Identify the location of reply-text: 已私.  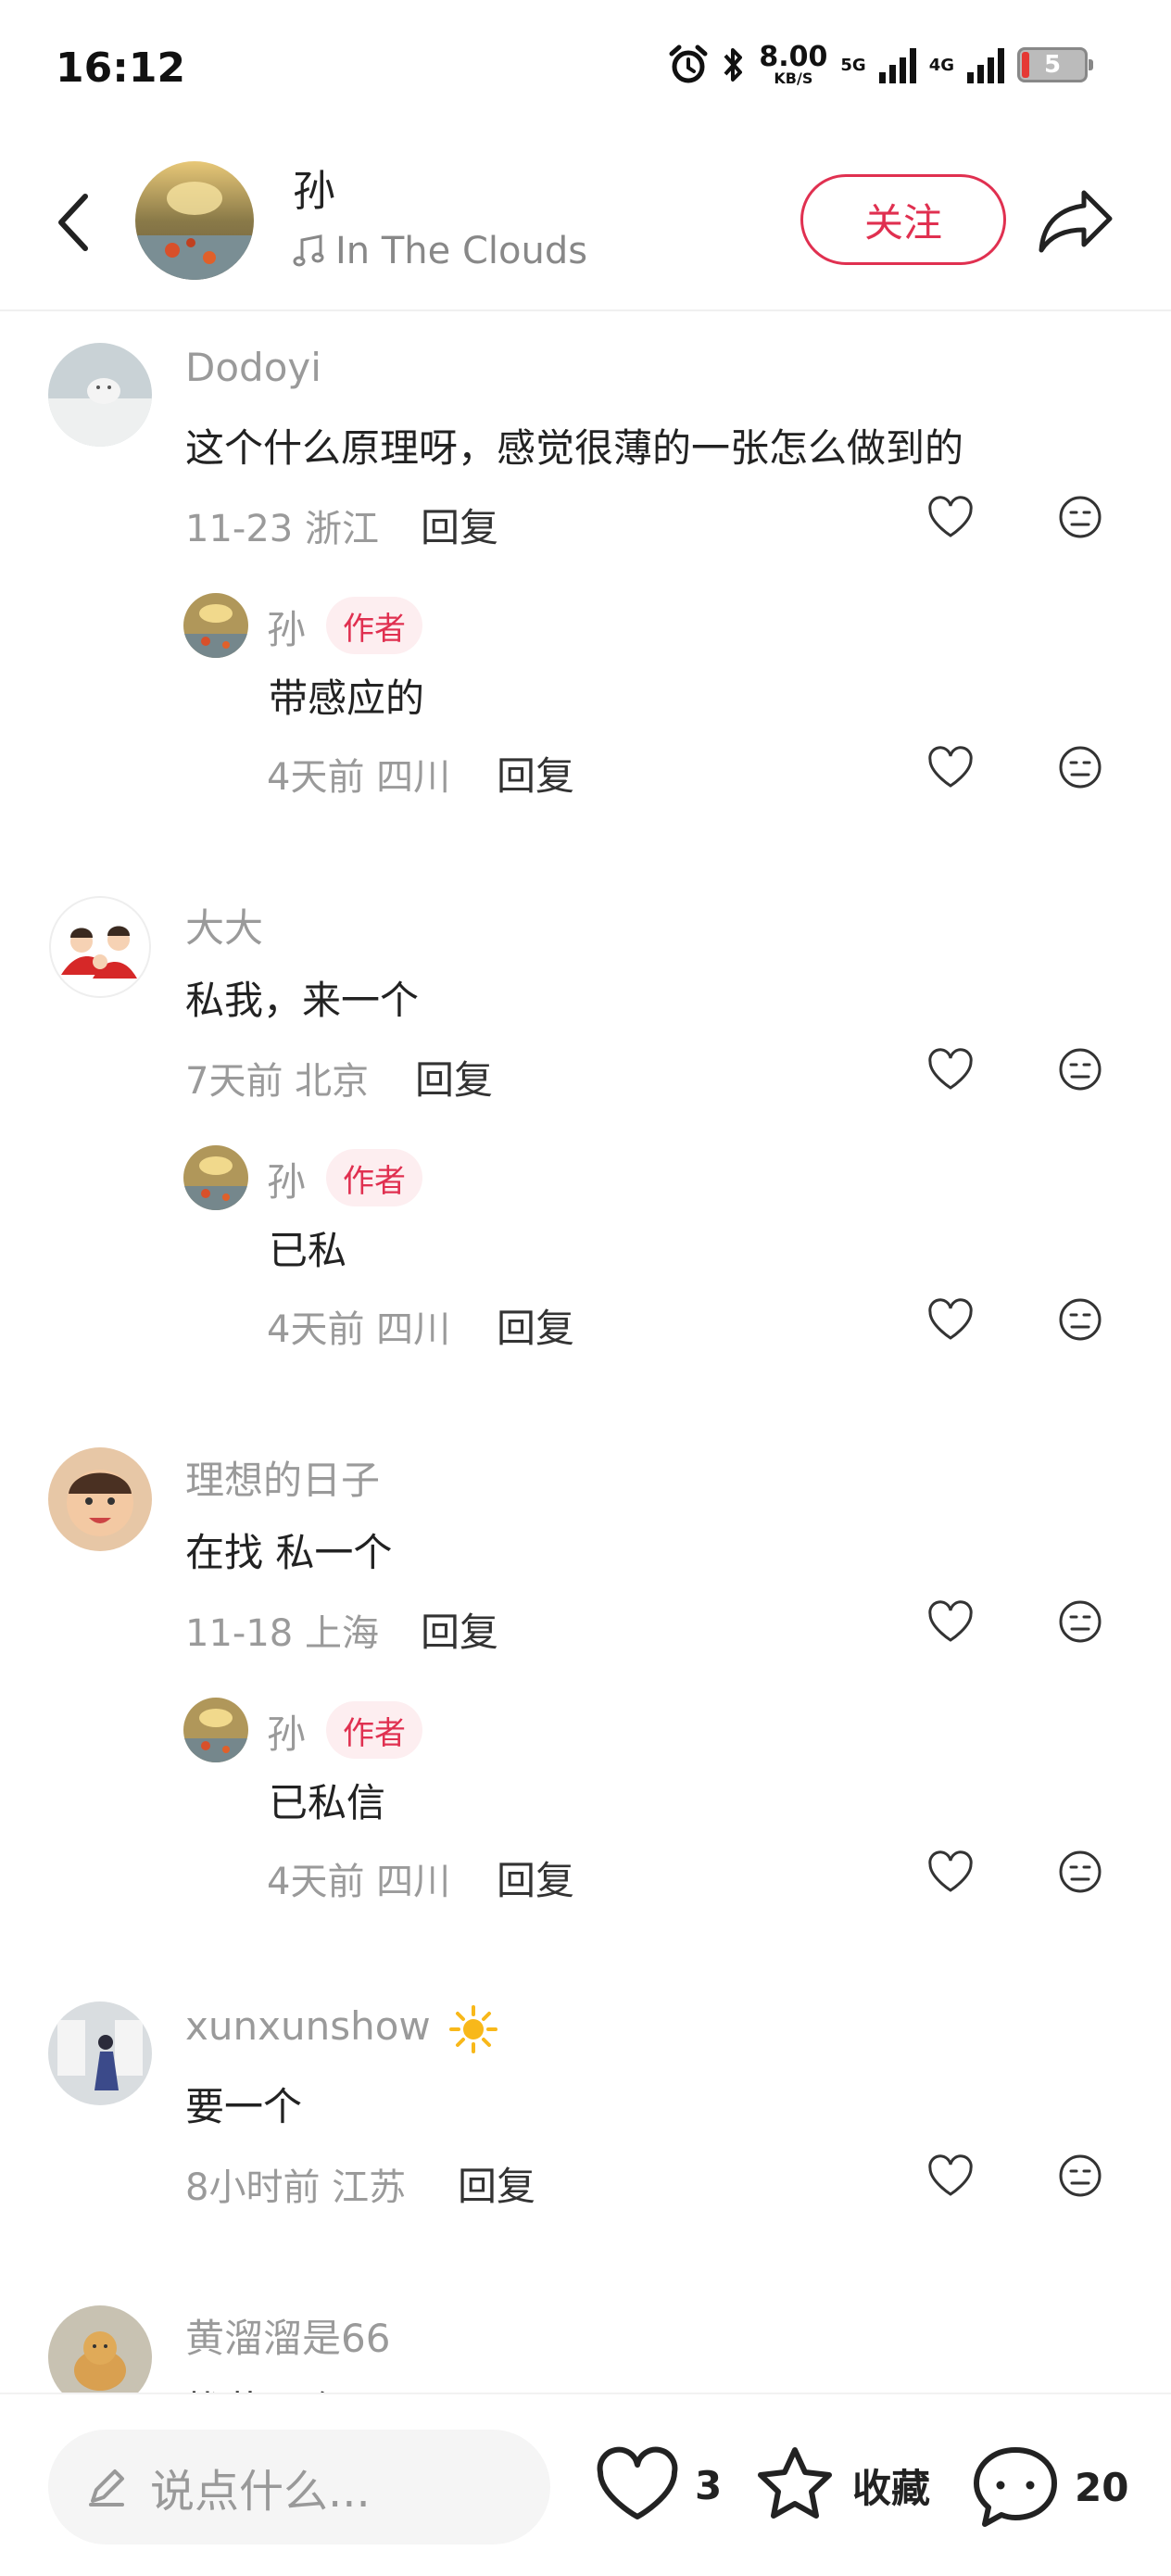
(308, 1247).